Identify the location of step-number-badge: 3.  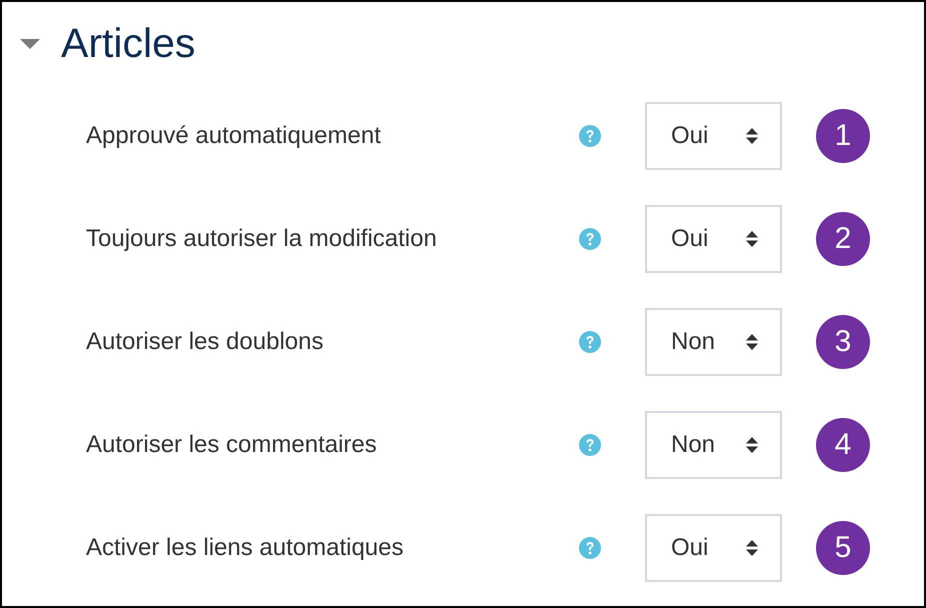
(843, 341).